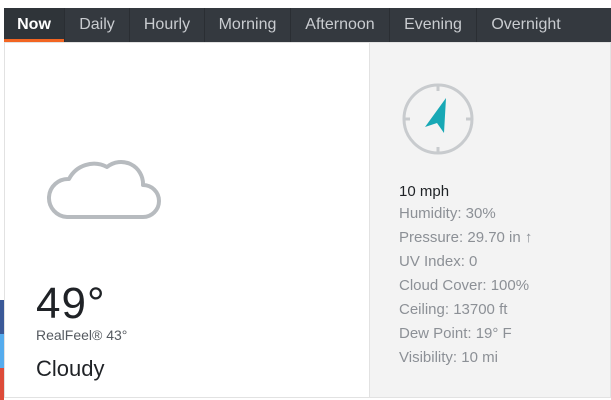 Image resolution: width=611 pixels, height=400 pixels. What do you see at coordinates (103, 189) in the screenshot?
I see `cloud-icon` at bounding box center [103, 189].